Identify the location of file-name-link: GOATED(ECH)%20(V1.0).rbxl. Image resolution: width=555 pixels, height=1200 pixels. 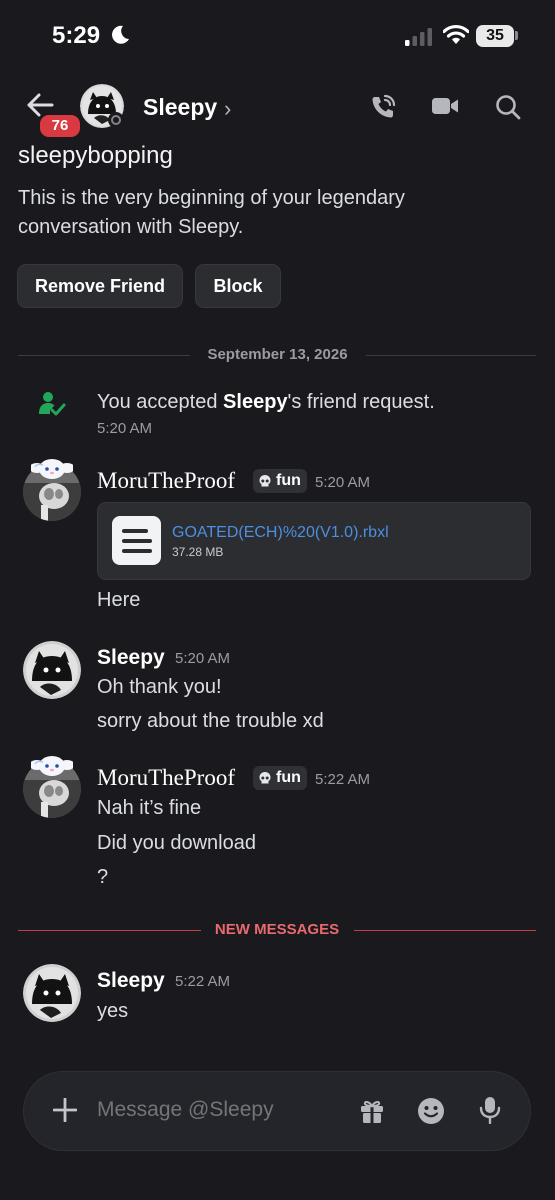
(280, 533).